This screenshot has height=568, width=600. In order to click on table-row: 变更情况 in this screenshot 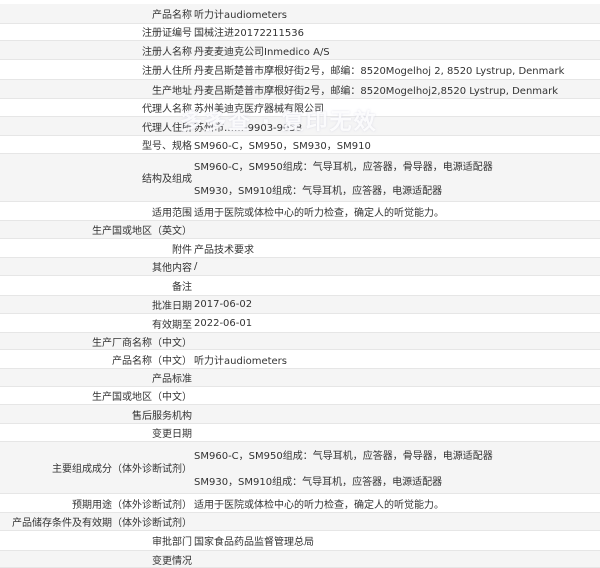, I will do `click(300, 559)`.